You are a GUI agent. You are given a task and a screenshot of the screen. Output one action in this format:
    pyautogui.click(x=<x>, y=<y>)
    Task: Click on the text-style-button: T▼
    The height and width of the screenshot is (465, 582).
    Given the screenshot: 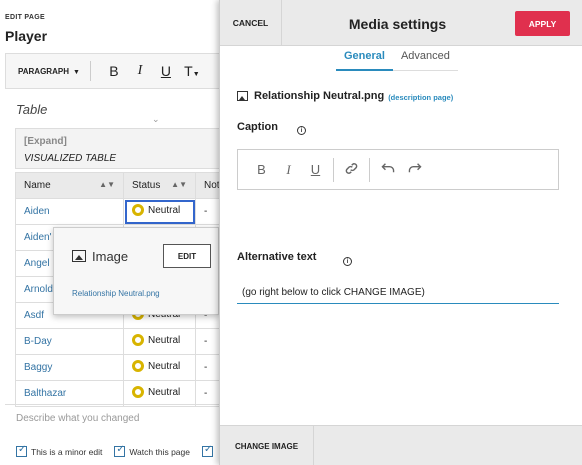 What is the action you would take?
    pyautogui.click(x=192, y=71)
    